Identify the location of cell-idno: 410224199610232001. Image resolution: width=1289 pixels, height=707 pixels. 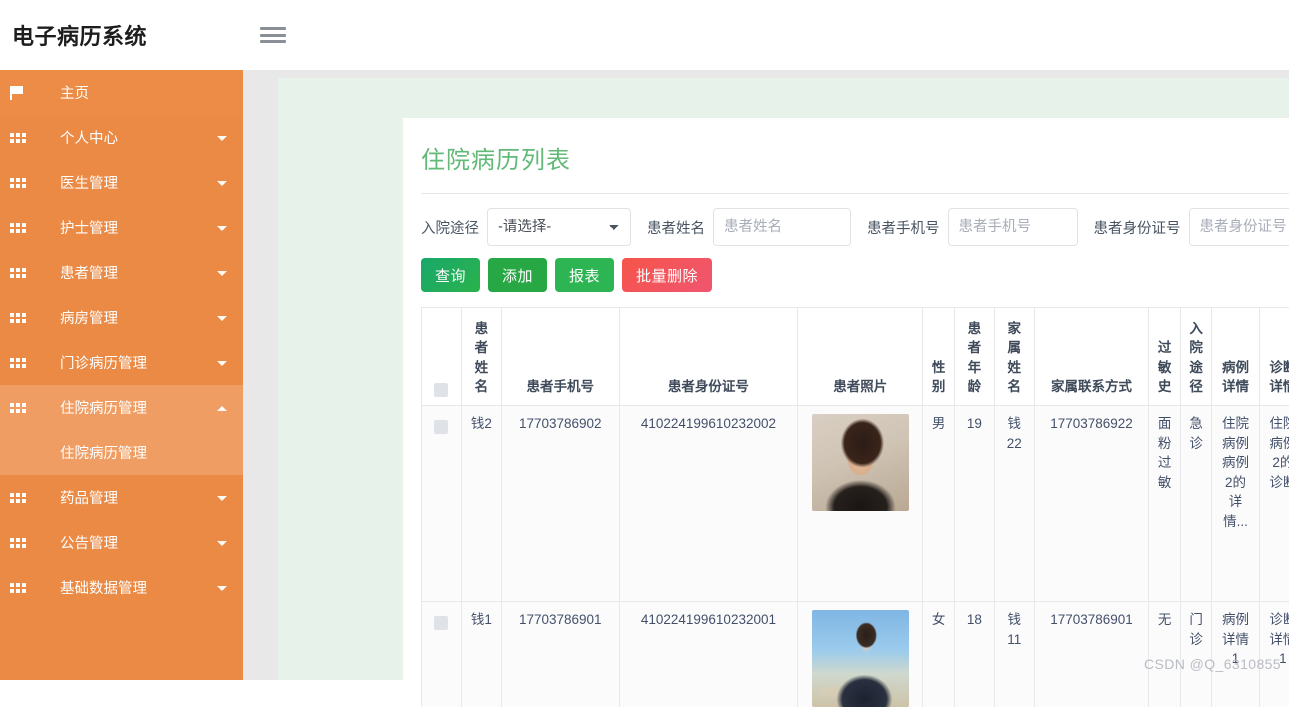
(708, 654).